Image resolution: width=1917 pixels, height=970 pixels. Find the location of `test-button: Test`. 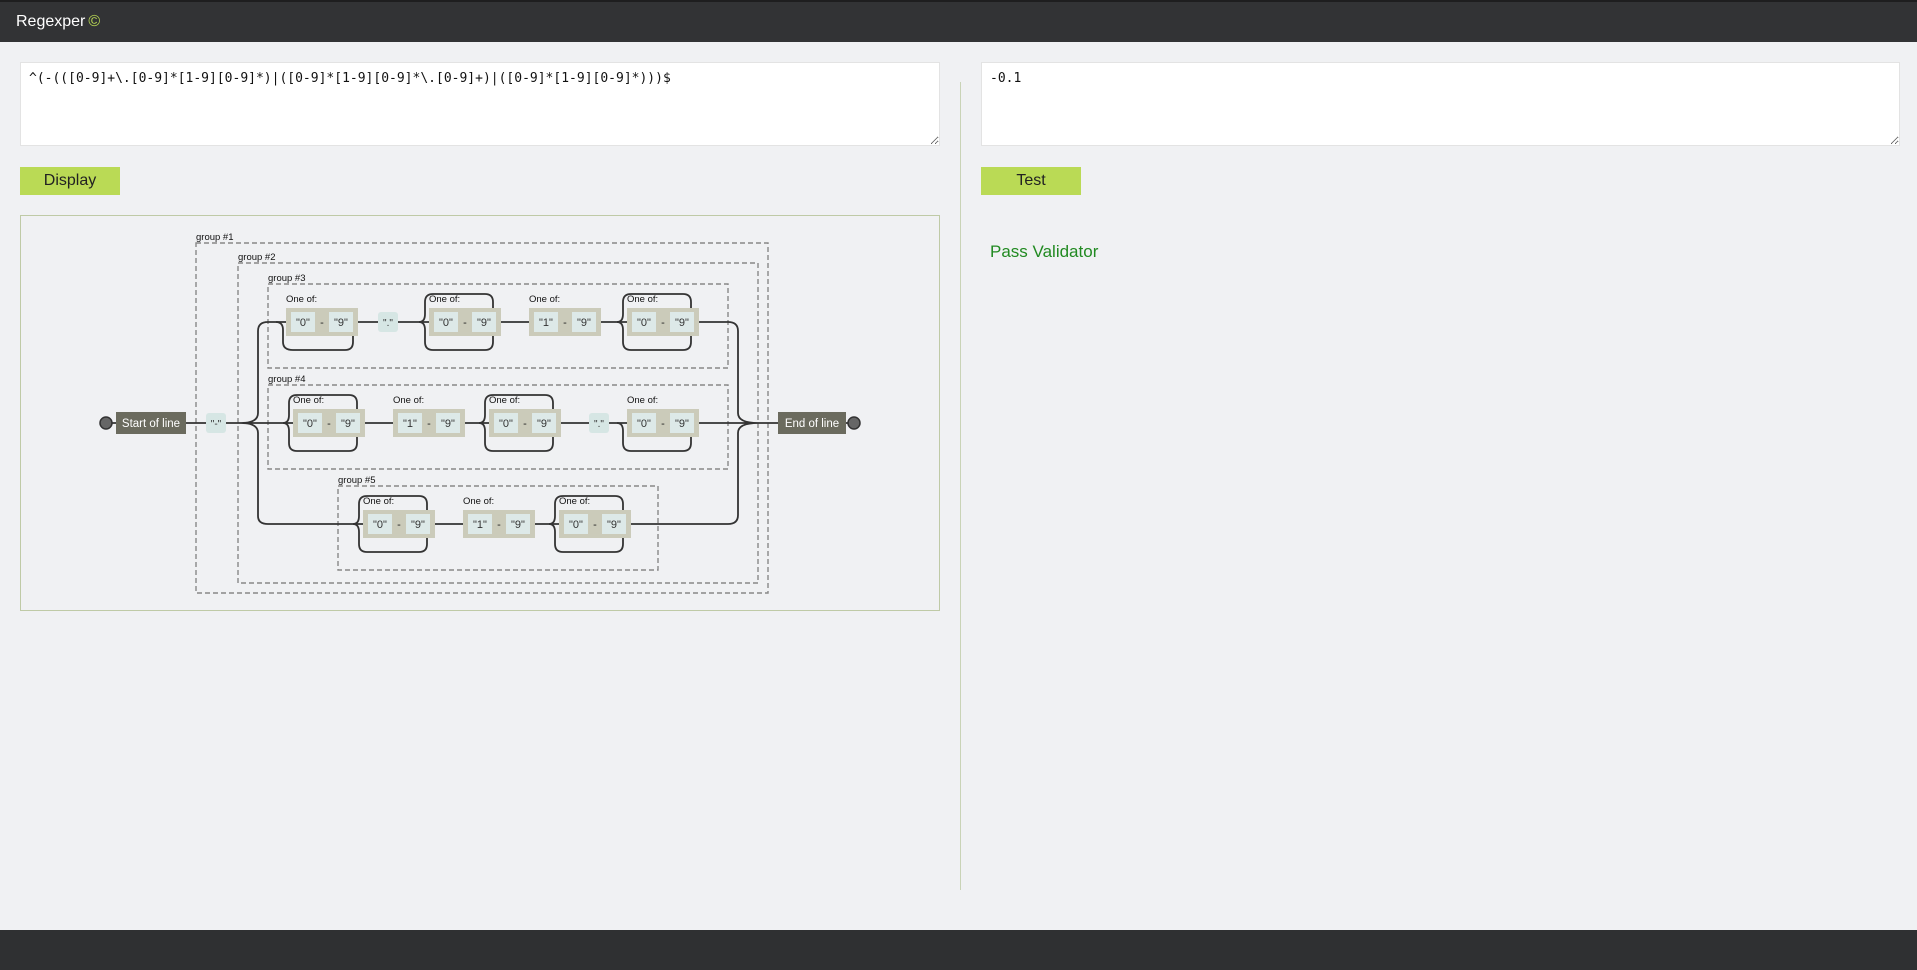

test-button: Test is located at coordinates (1031, 181).